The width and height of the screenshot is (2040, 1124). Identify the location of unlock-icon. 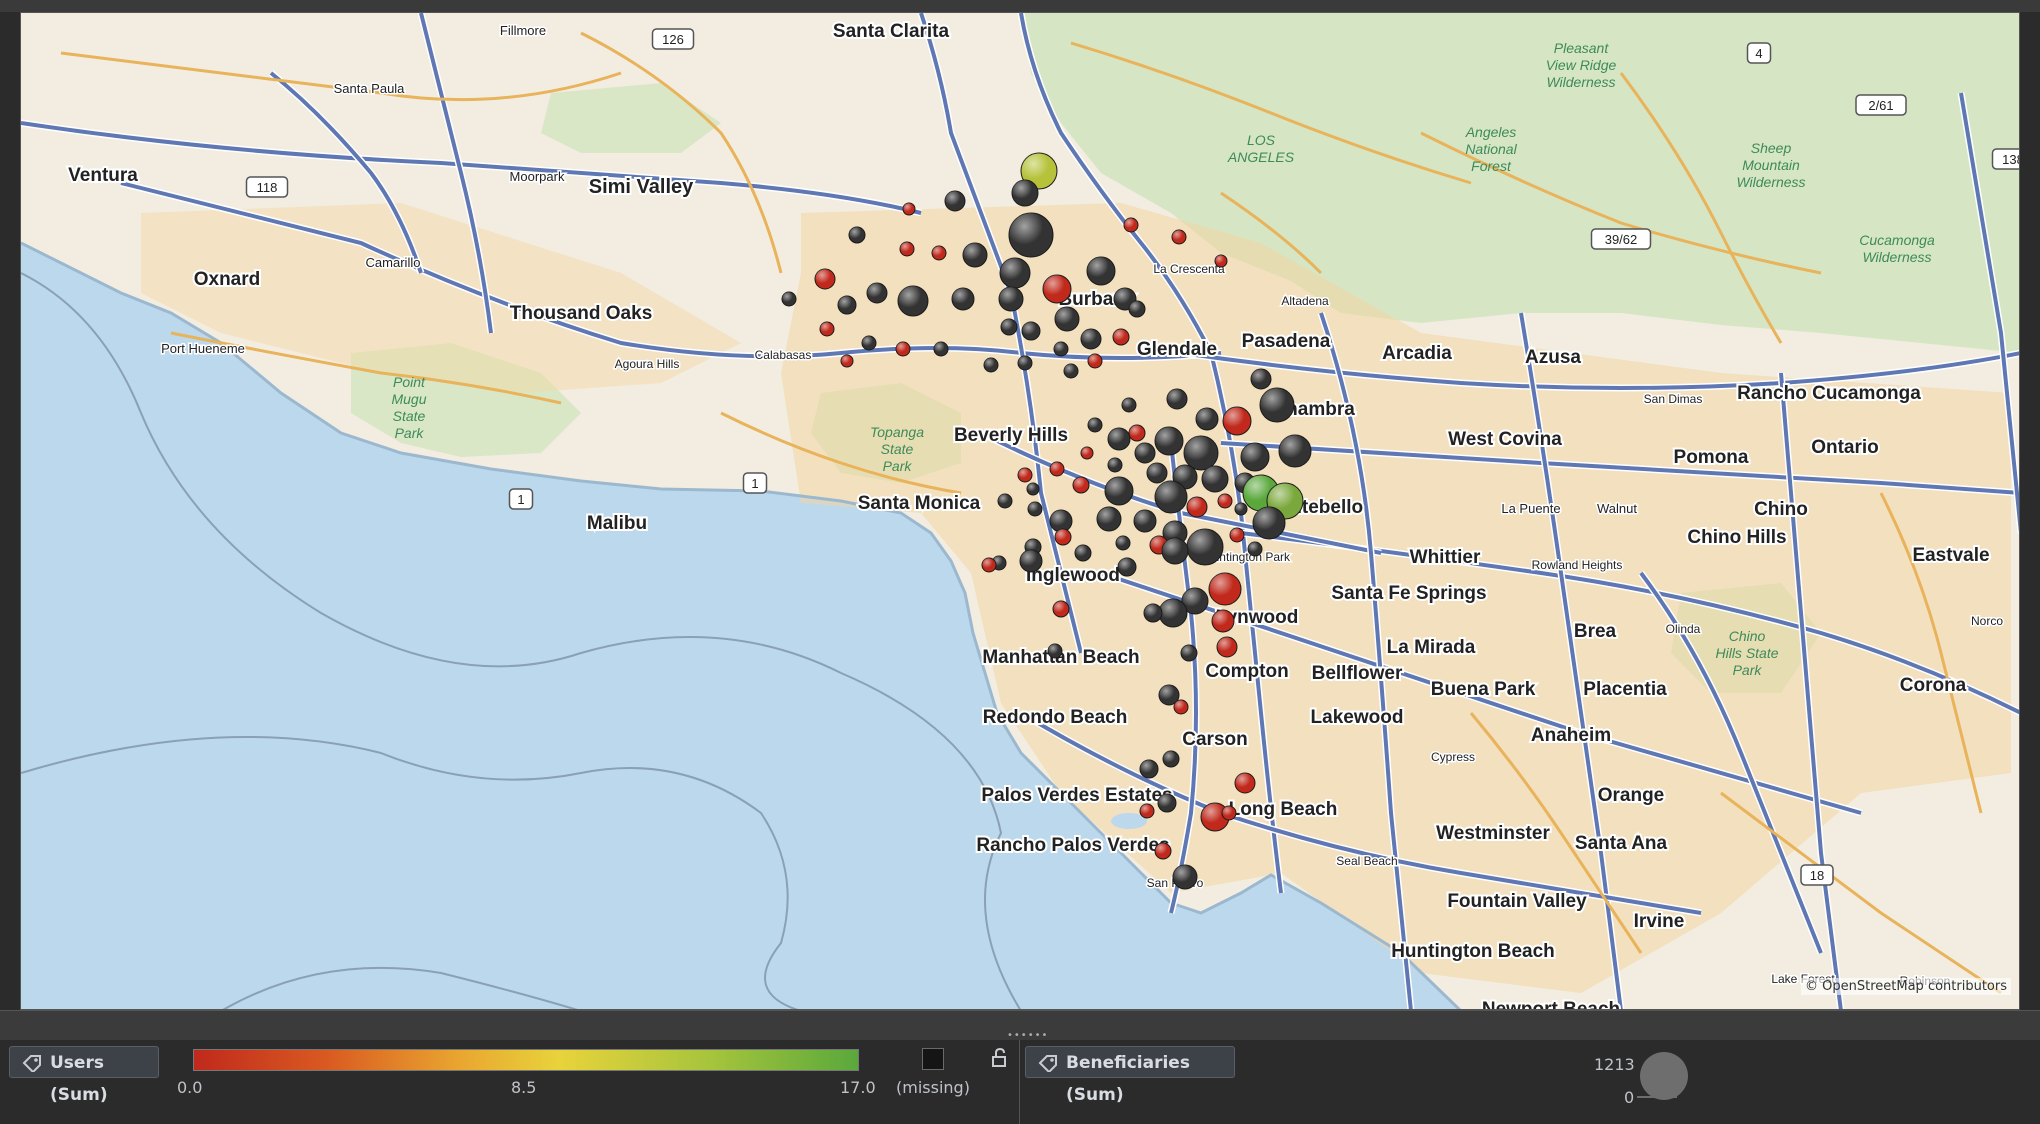
(1000, 1058).